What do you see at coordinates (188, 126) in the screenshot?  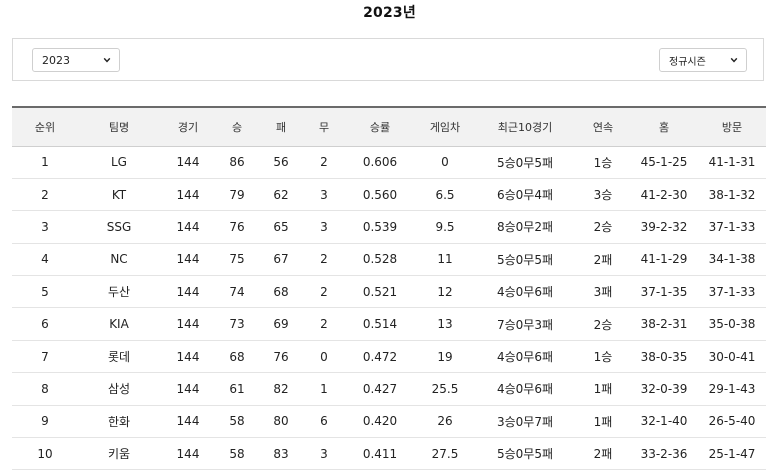 I see `column-header: 경기` at bounding box center [188, 126].